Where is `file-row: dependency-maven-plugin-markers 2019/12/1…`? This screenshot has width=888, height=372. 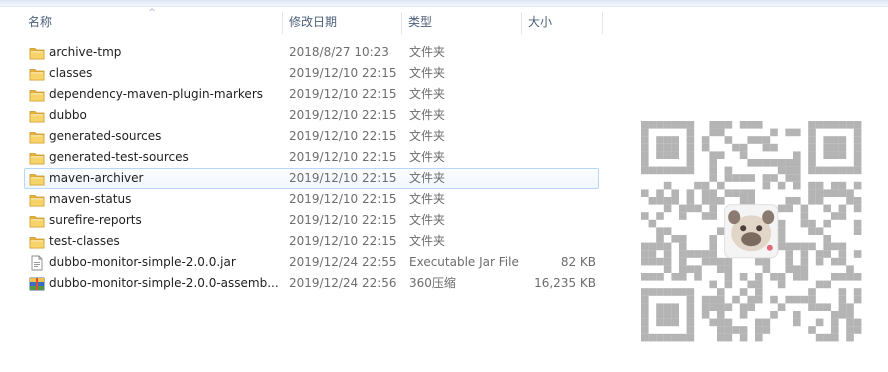 file-row: dependency-maven-plugin-markers 2019/12/1… is located at coordinates (311, 94).